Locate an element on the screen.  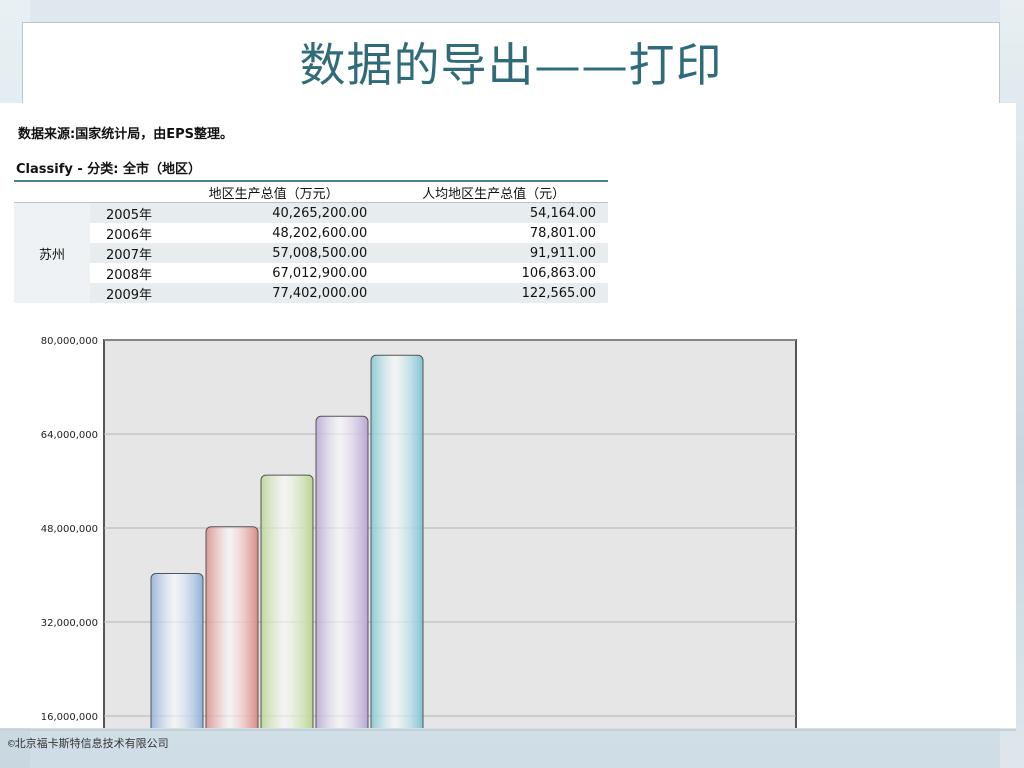
table-row: 苏州 2005年 40,265,200.00 54,164.00 is located at coordinates (311, 252).